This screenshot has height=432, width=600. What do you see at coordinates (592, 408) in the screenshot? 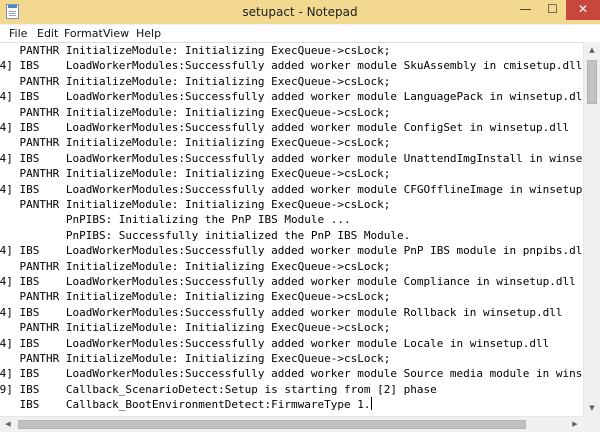
I see `scroll-down-arrow-icon: ▼` at bounding box center [592, 408].